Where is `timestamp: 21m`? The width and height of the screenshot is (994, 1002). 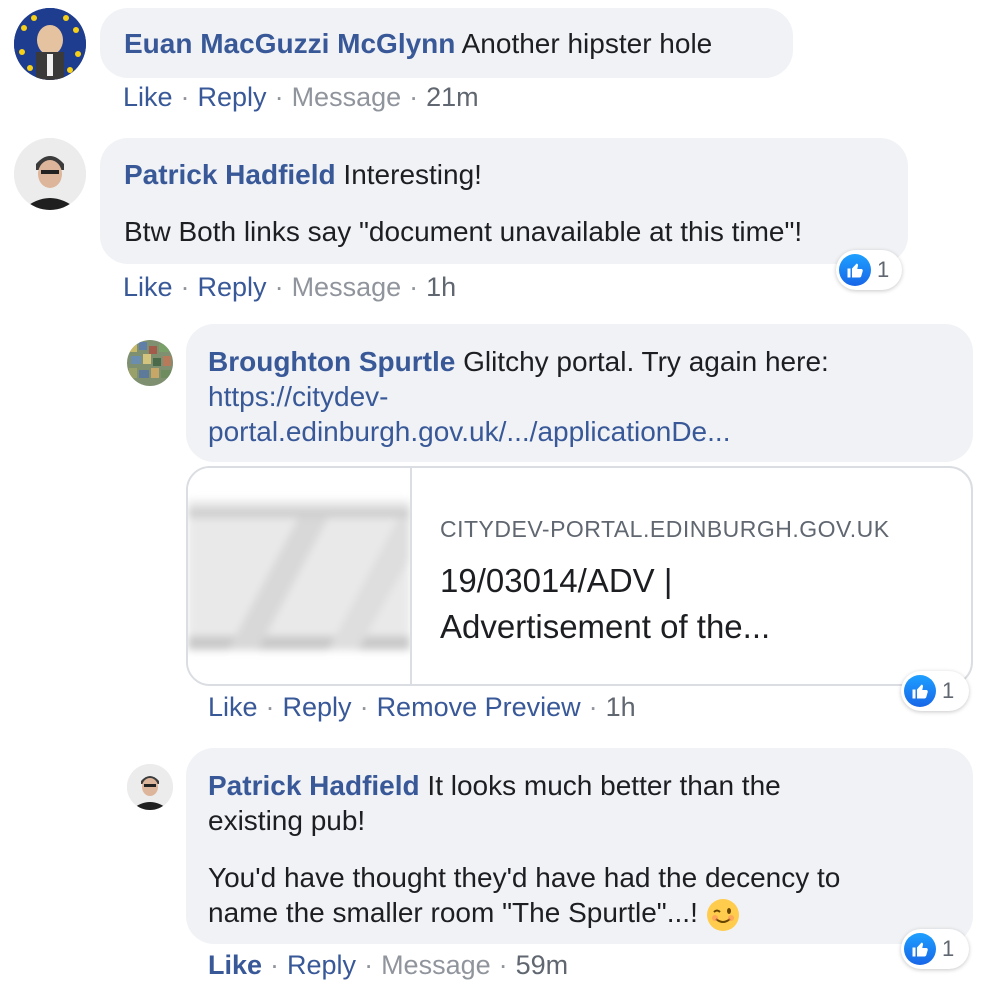
timestamp: 21m is located at coordinates (452, 97).